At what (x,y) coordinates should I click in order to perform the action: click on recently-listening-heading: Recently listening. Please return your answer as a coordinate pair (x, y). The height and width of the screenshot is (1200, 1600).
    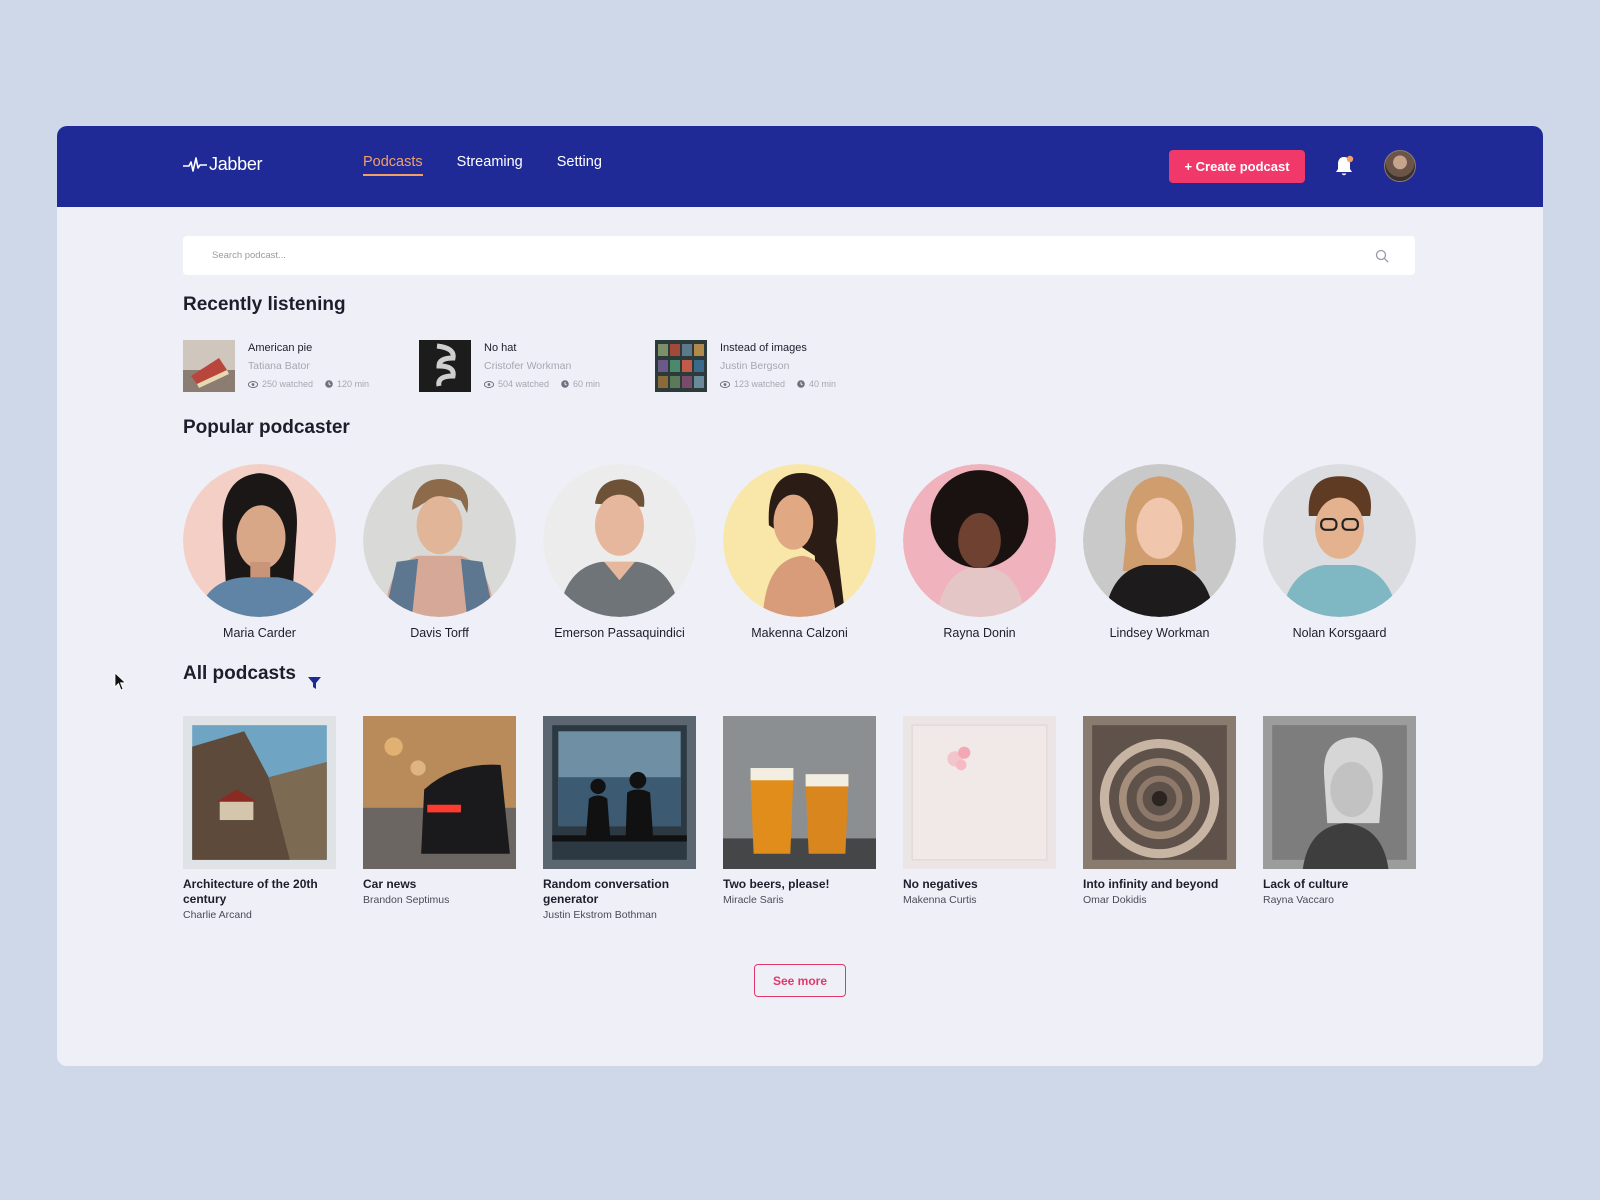
    Looking at the image, I should click on (264, 304).